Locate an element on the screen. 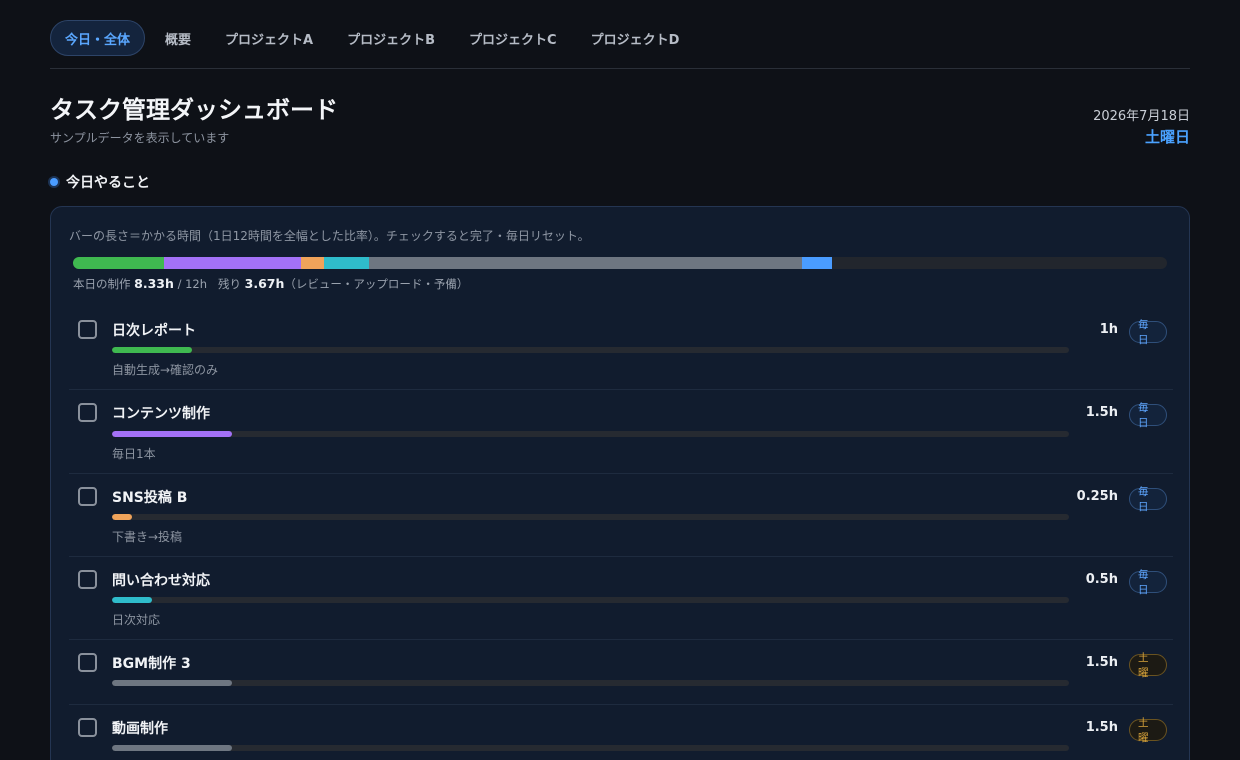  remain-value: 3.67h is located at coordinates (264, 283).